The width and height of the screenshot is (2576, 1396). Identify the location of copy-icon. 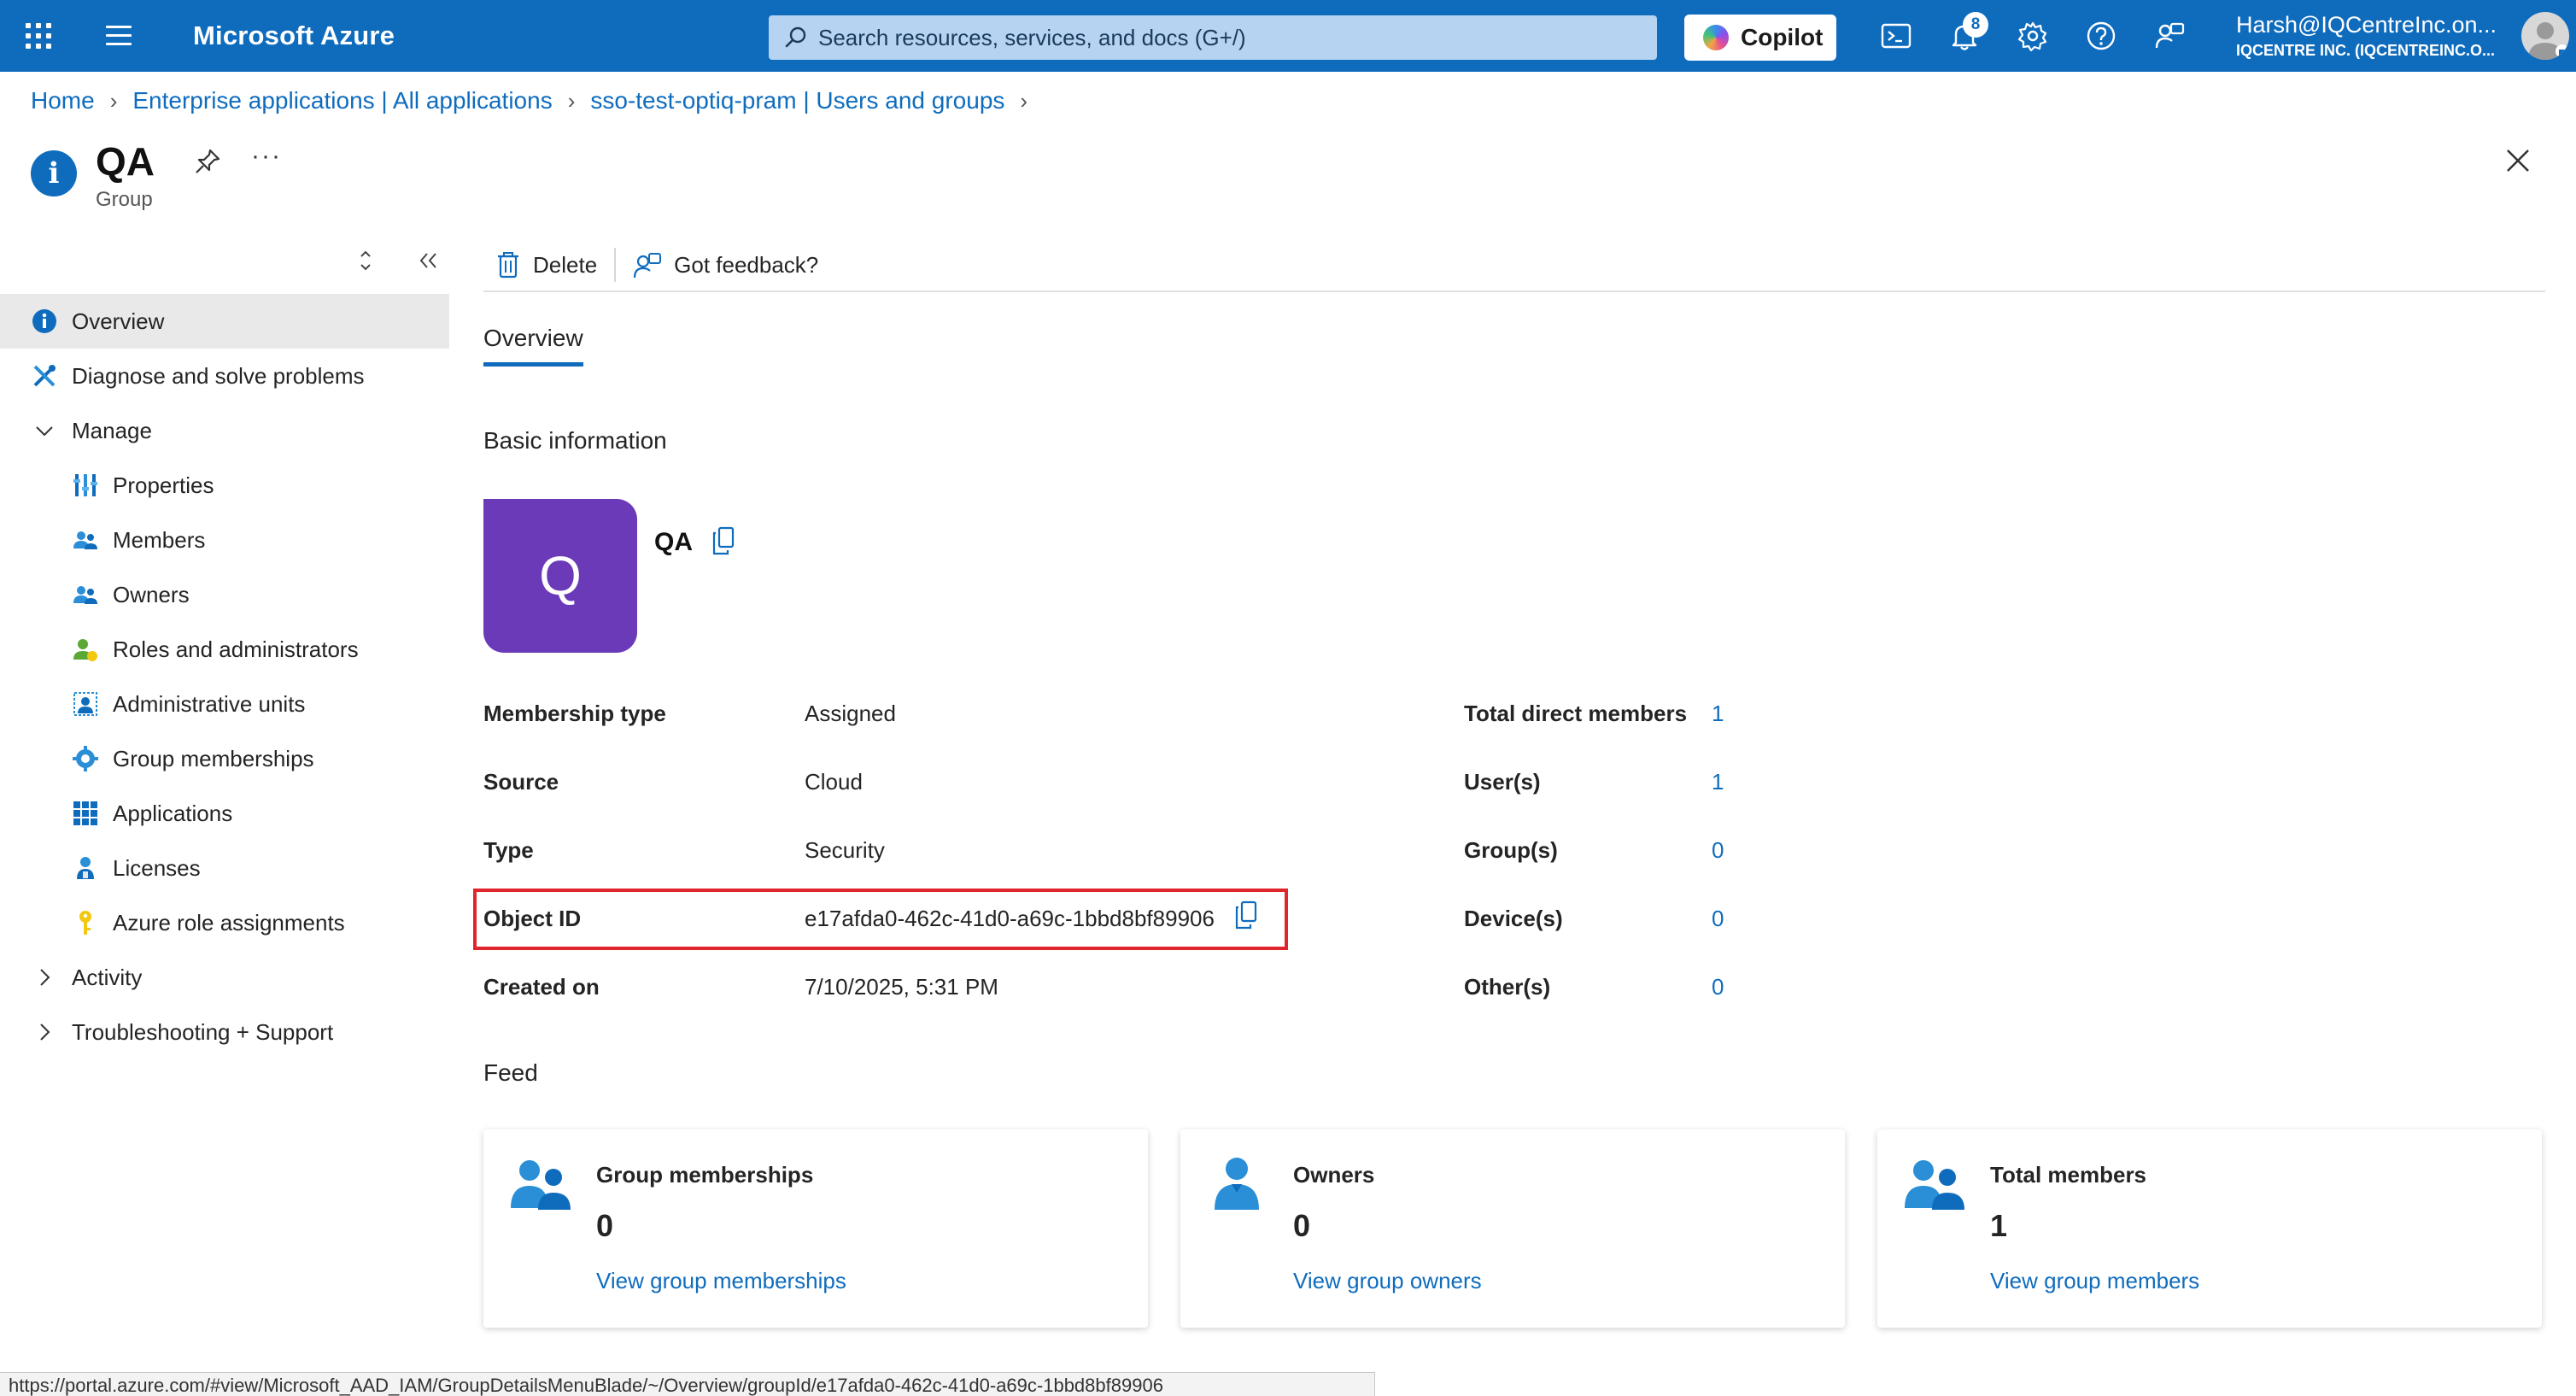
(723, 540).